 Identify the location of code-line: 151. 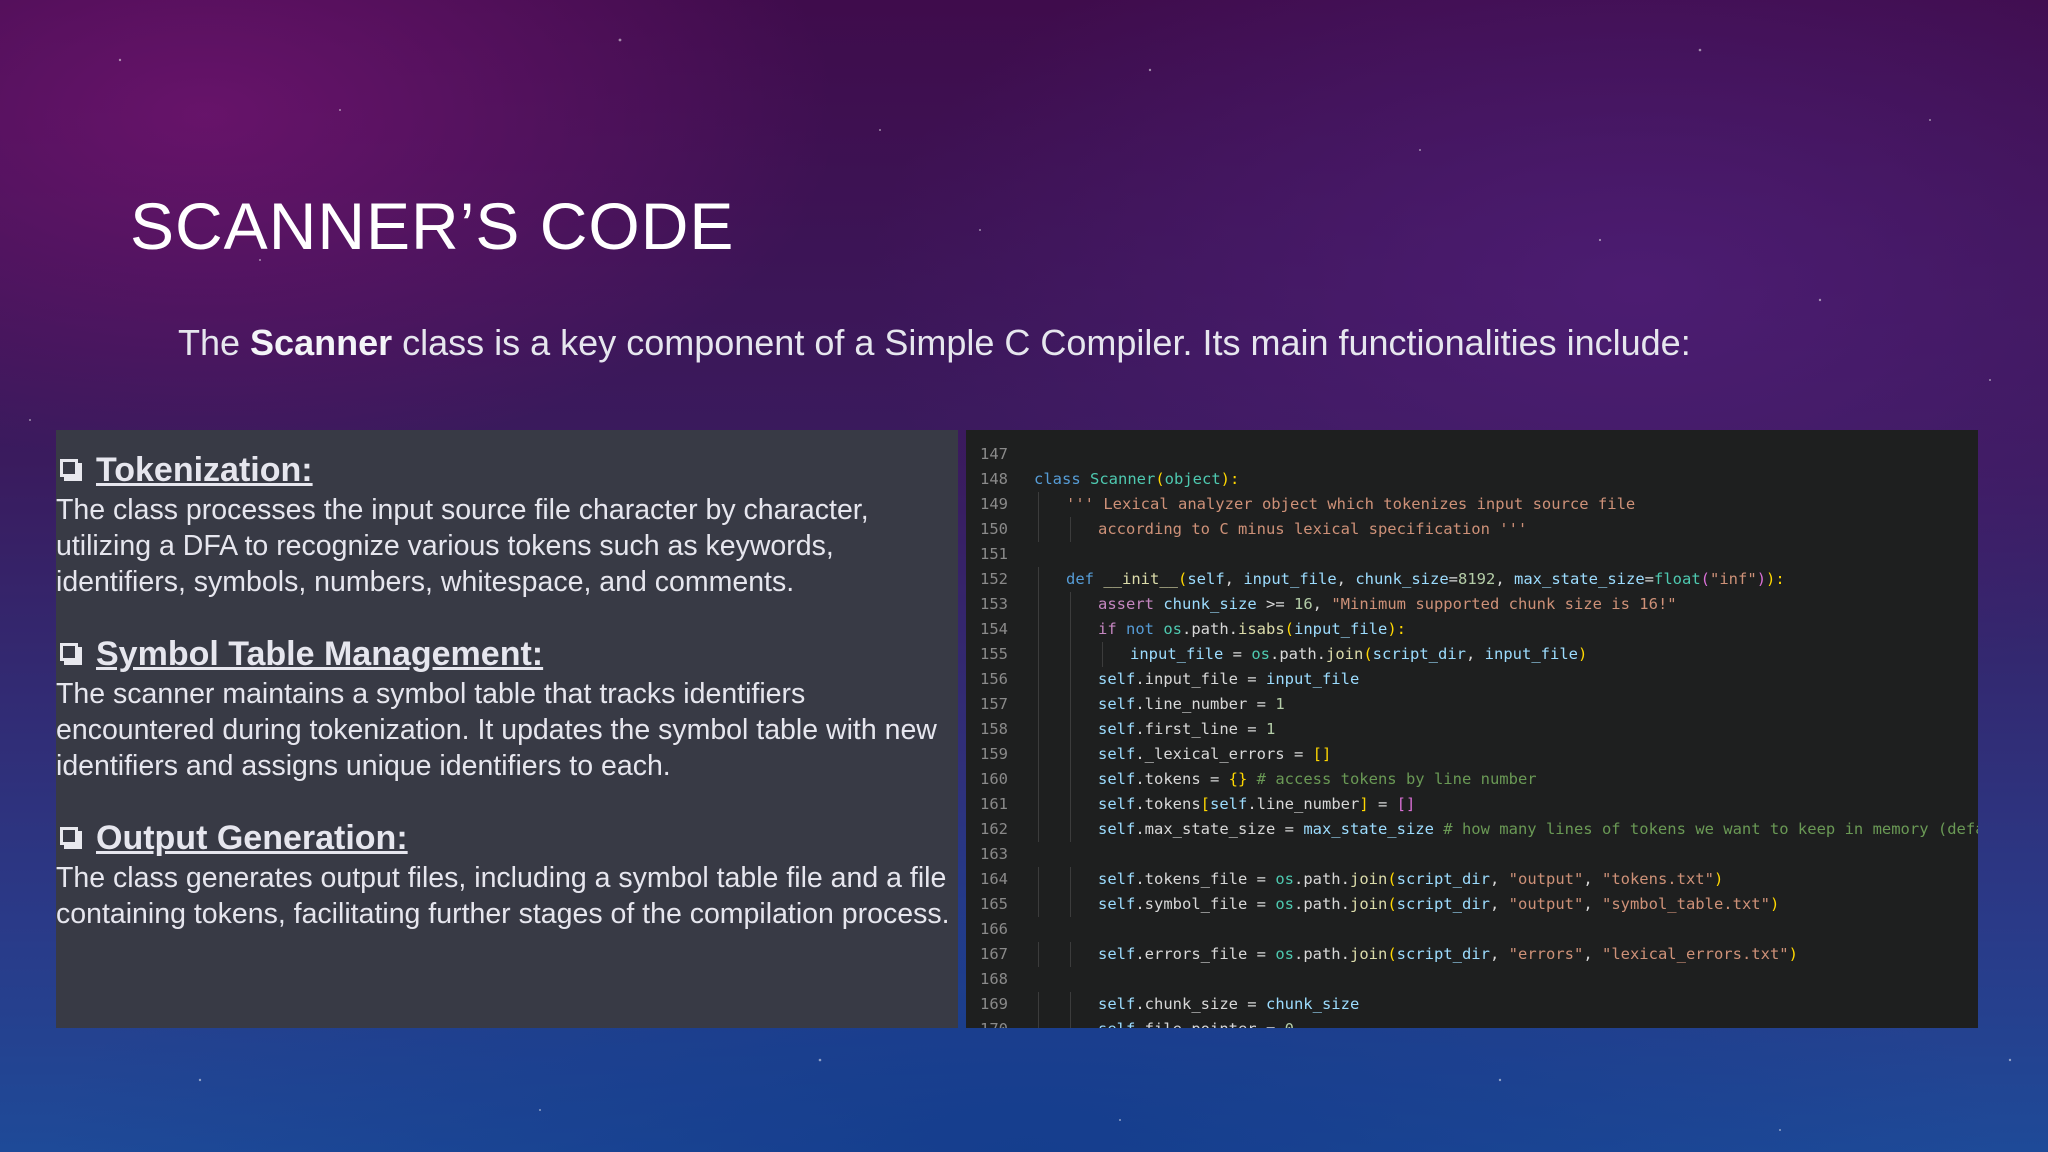
(1472, 554).